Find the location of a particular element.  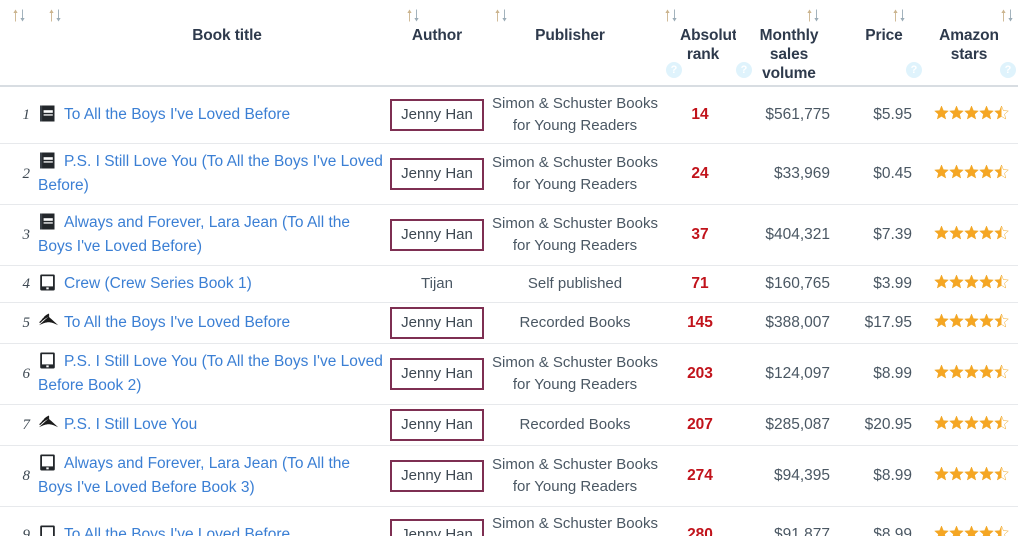

monthly-sales-volume-cell: $94,395 is located at coordinates (801, 475).